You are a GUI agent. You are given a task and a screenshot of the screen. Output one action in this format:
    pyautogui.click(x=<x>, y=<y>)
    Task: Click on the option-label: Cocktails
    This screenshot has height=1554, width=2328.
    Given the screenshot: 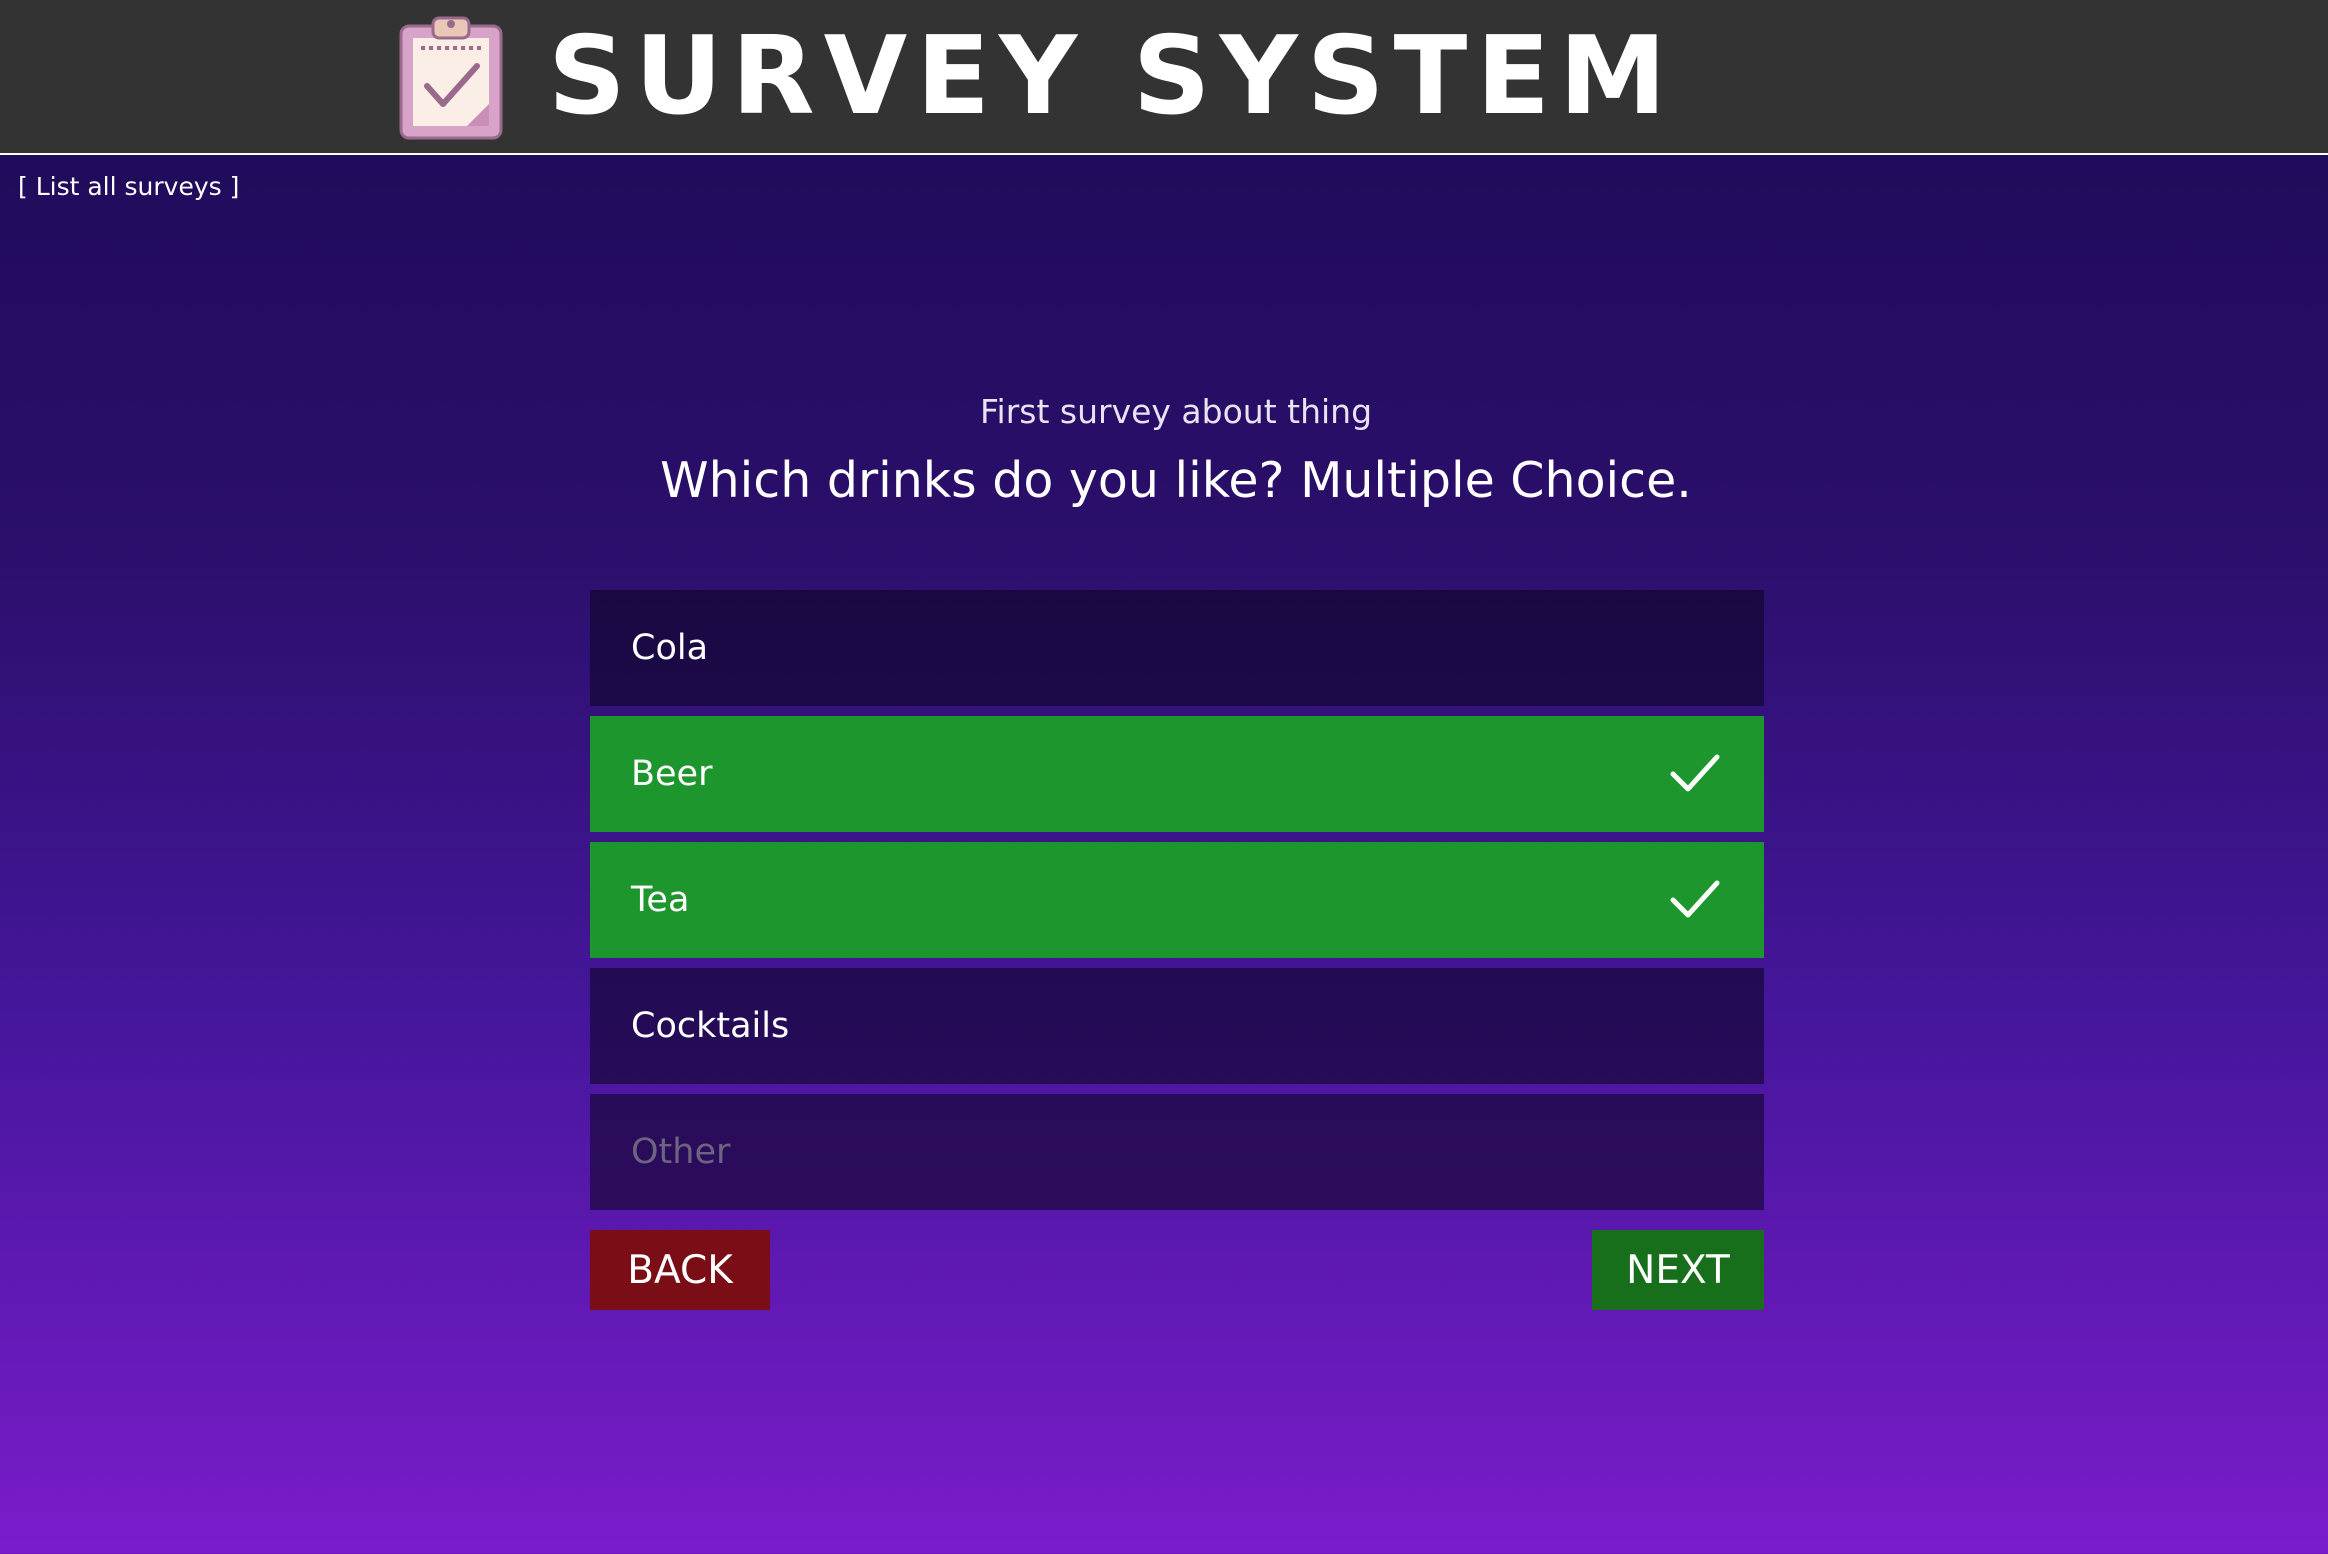 What is the action you would take?
    pyautogui.click(x=710, y=1026)
    